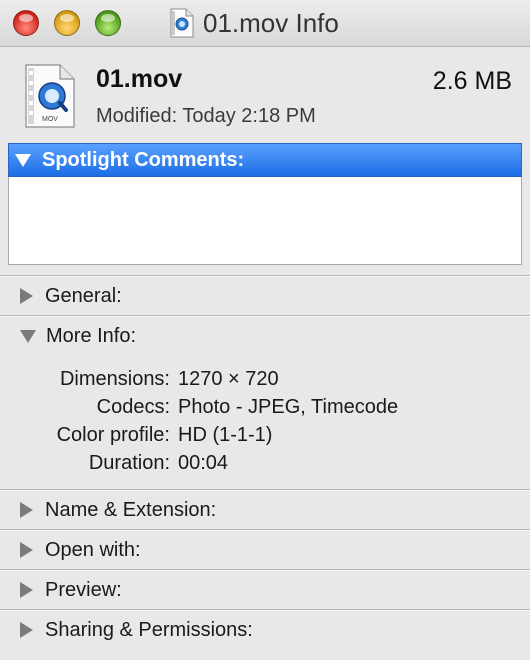 The height and width of the screenshot is (660, 530). Describe the element at coordinates (113, 434) in the screenshot. I see `info-key: Color profile:` at that location.